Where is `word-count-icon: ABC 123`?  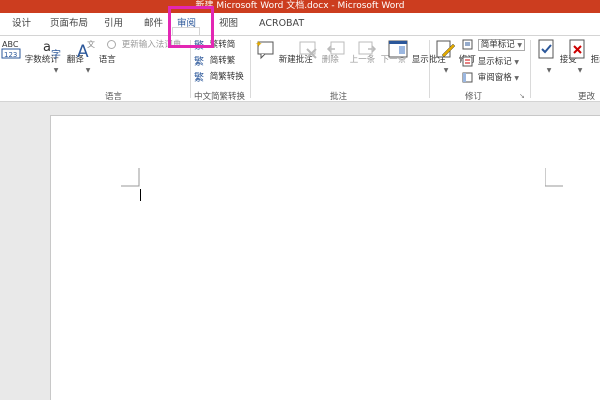
word-count-icon: ABC 123 is located at coordinates (11, 49).